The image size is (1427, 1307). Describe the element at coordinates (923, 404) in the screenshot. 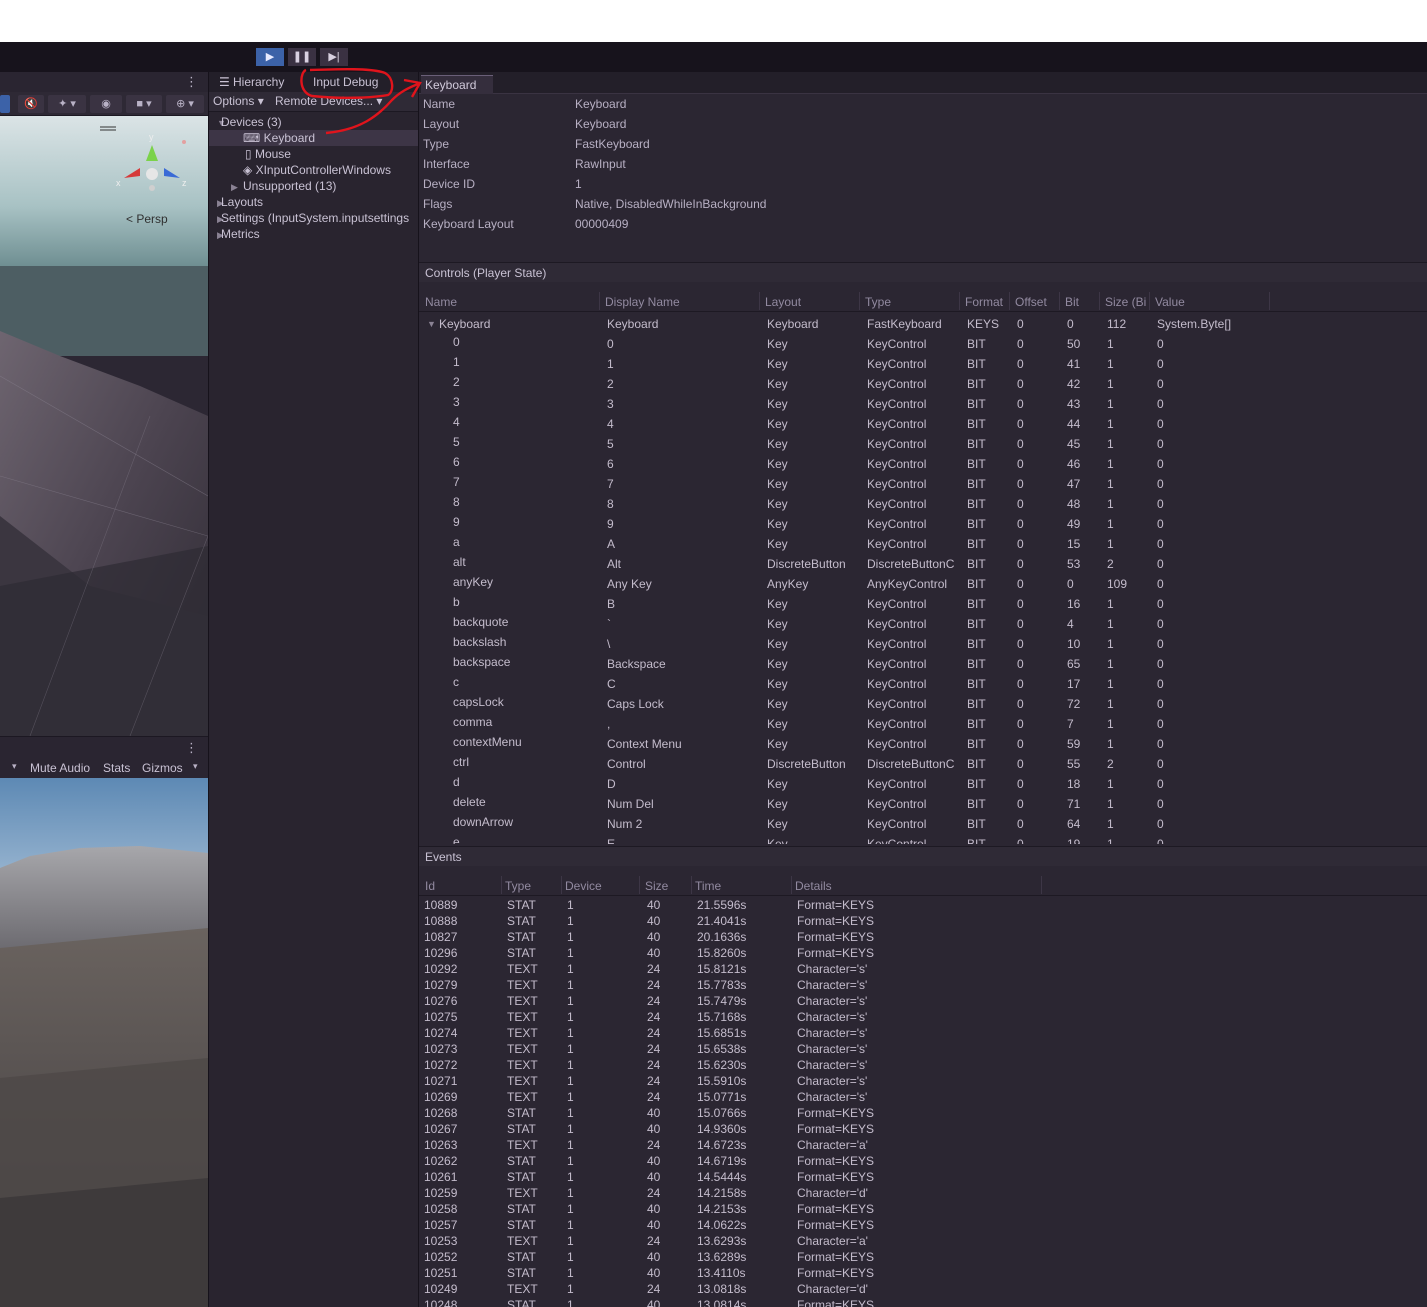

I see `table-row: 3 3 Key KeyControl BIT 0 43 1 0` at that location.